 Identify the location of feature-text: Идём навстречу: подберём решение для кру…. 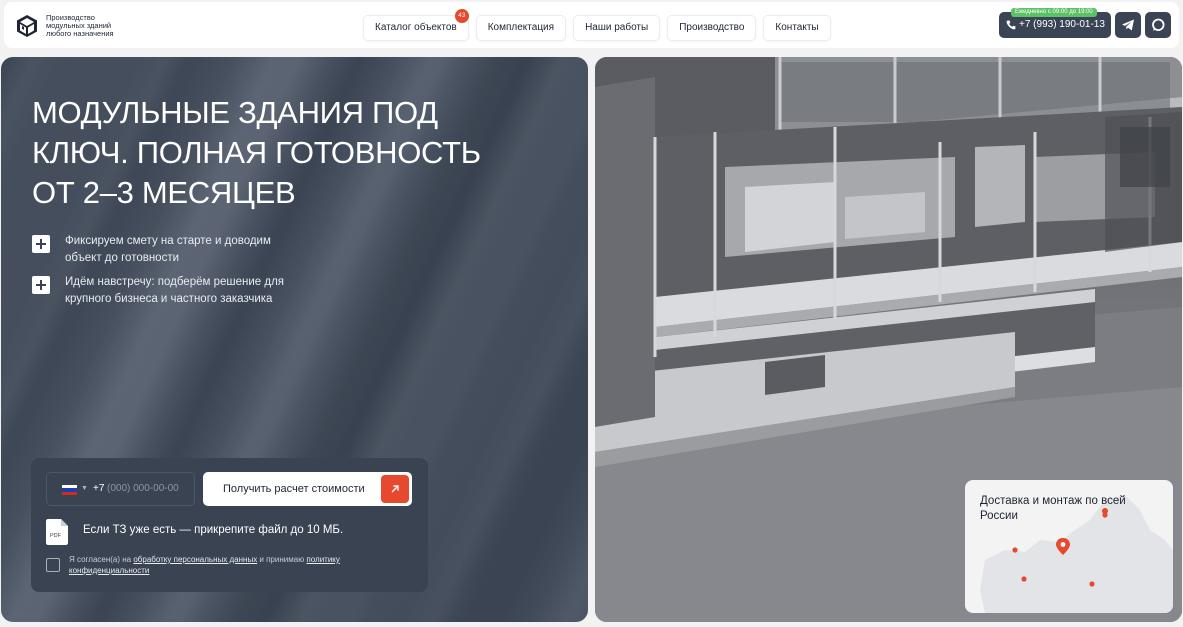
(175, 290).